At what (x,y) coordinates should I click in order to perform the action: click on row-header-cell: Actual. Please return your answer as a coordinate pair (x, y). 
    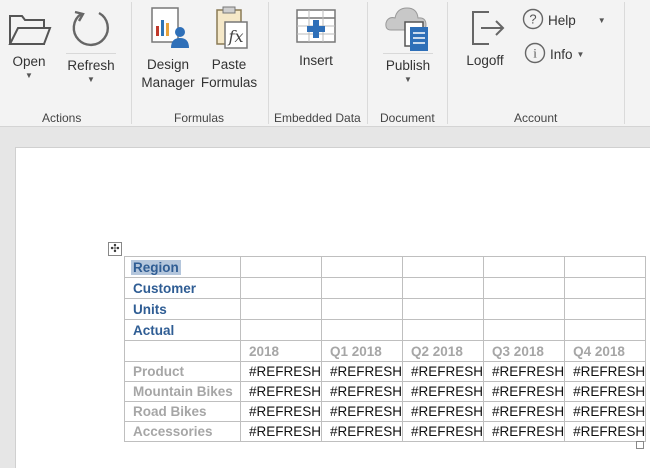
    Looking at the image, I should click on (182, 330).